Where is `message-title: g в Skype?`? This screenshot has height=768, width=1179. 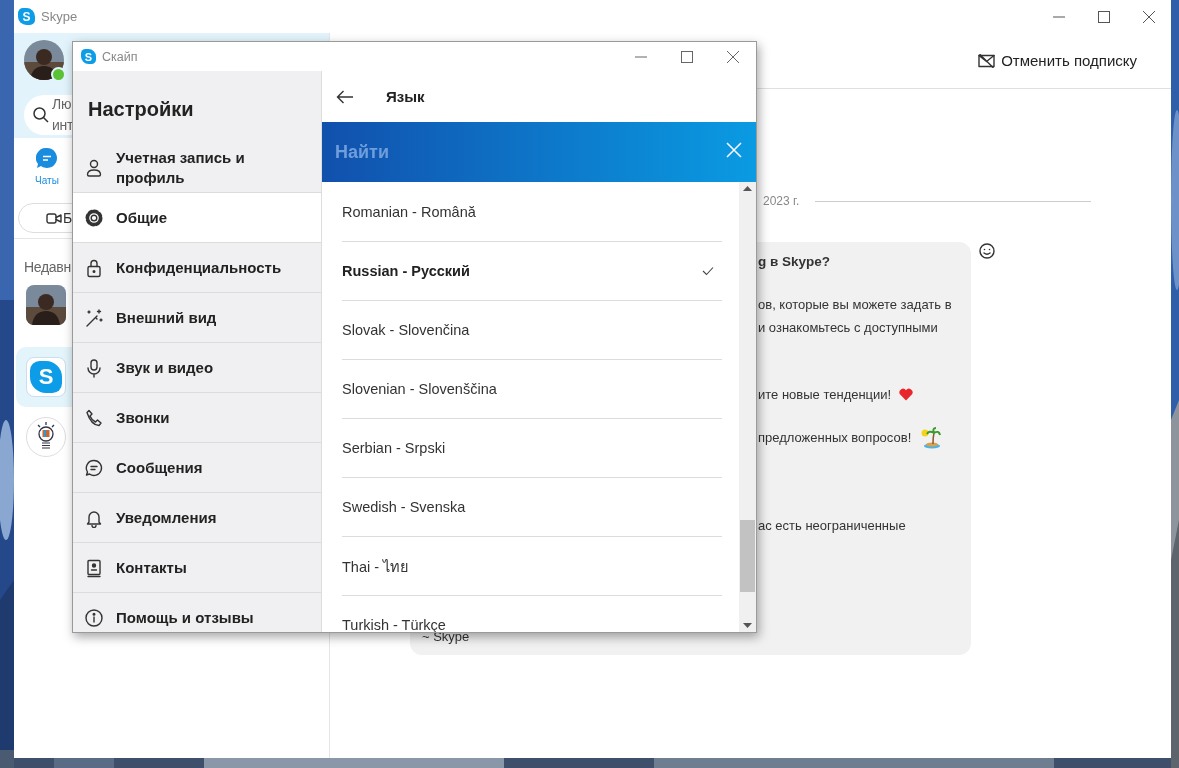
message-title: g в Skype? is located at coordinates (794, 261).